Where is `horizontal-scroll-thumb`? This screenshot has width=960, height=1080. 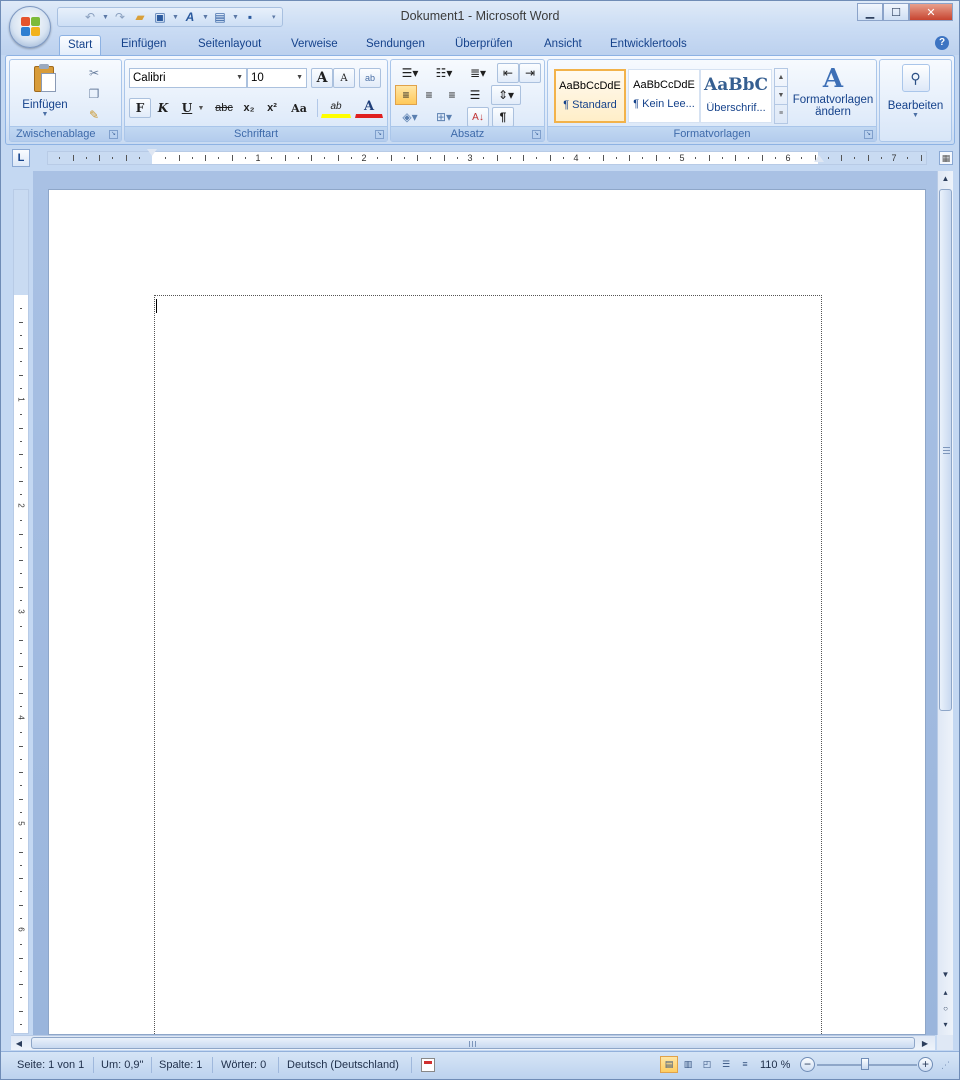 horizontal-scroll-thumb is located at coordinates (473, 1043).